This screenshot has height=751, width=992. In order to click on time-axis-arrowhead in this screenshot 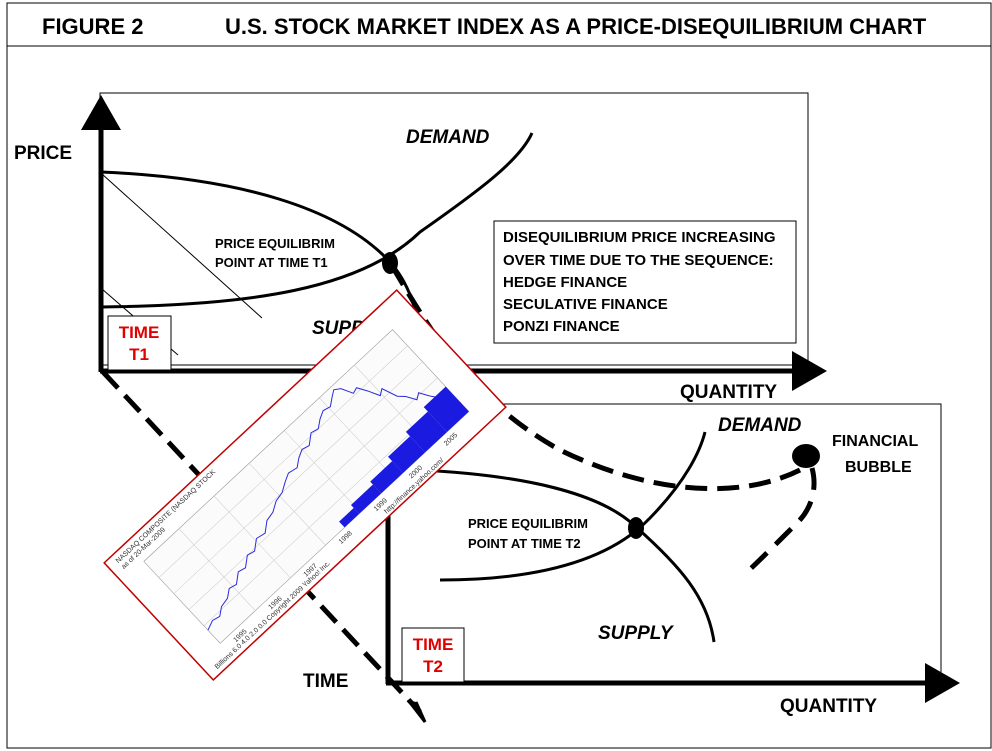, I will do `click(416, 711)`.